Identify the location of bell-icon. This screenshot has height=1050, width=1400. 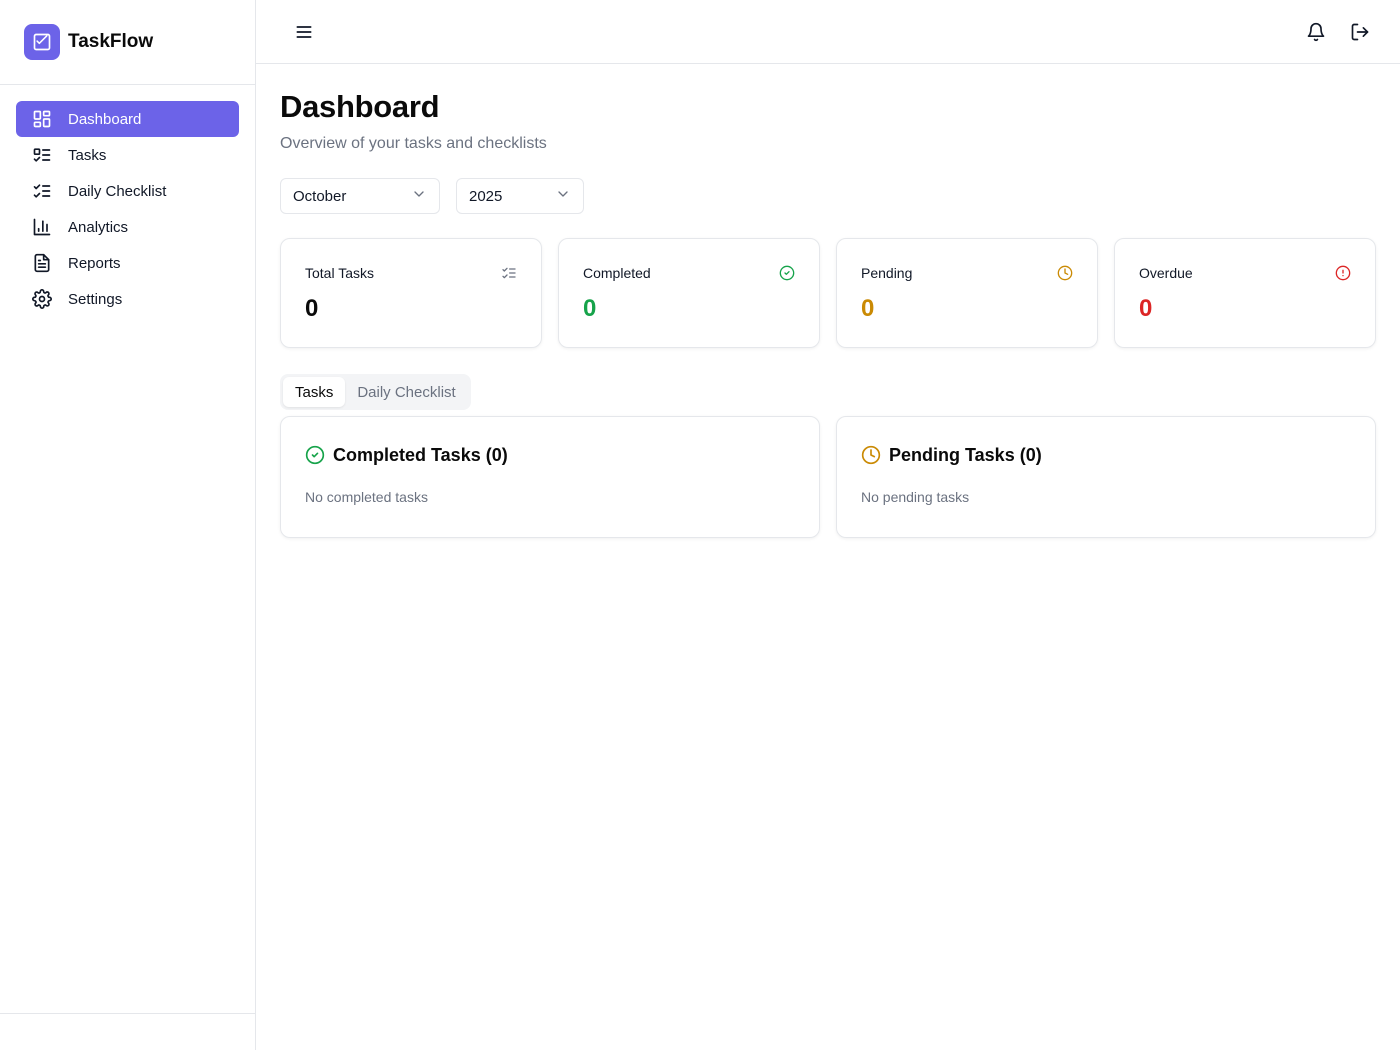
(1316, 32).